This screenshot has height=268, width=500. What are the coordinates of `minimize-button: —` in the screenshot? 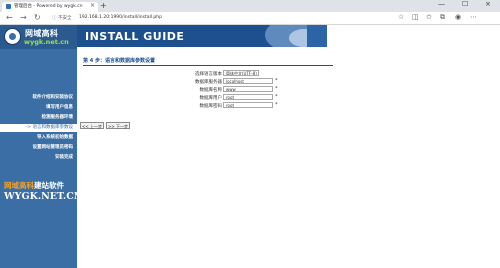 It's located at (441, 4).